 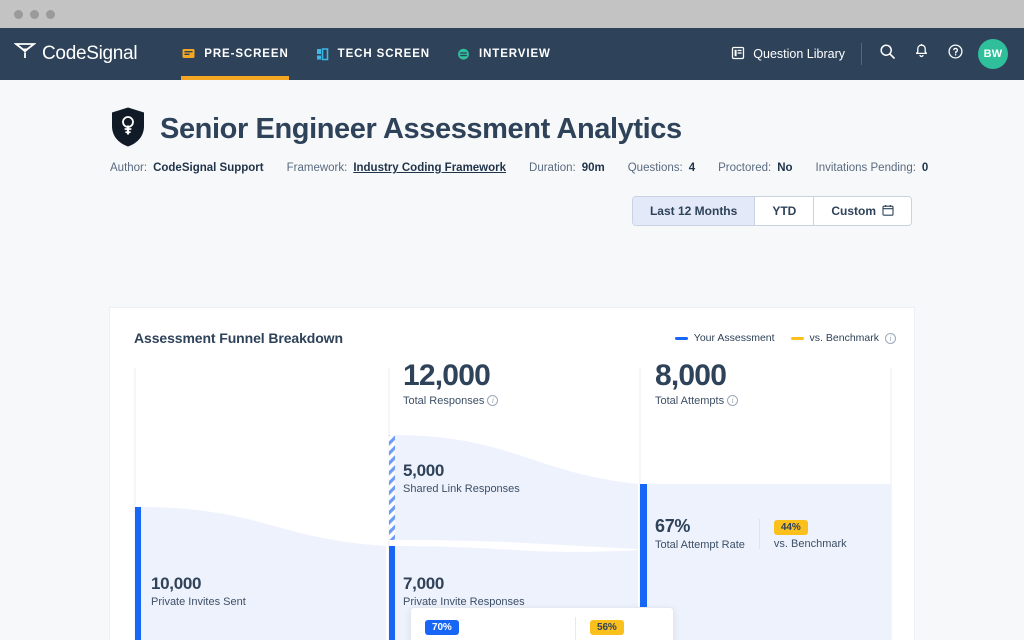 I want to click on stat-private-invite-responses-value: 7,000, so click(x=424, y=583).